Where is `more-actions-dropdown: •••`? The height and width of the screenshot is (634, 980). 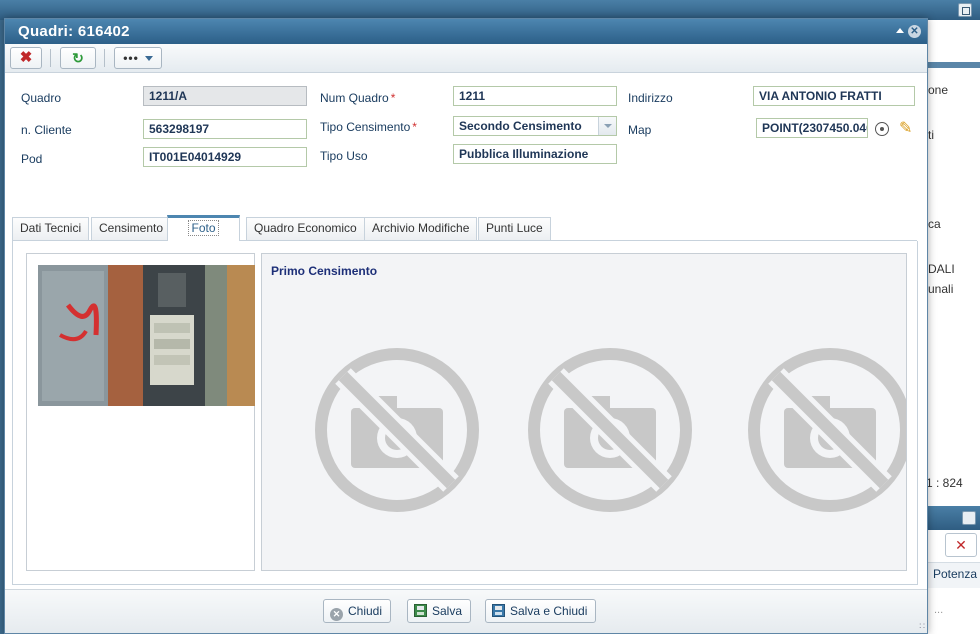 more-actions-dropdown: ••• is located at coordinates (138, 58).